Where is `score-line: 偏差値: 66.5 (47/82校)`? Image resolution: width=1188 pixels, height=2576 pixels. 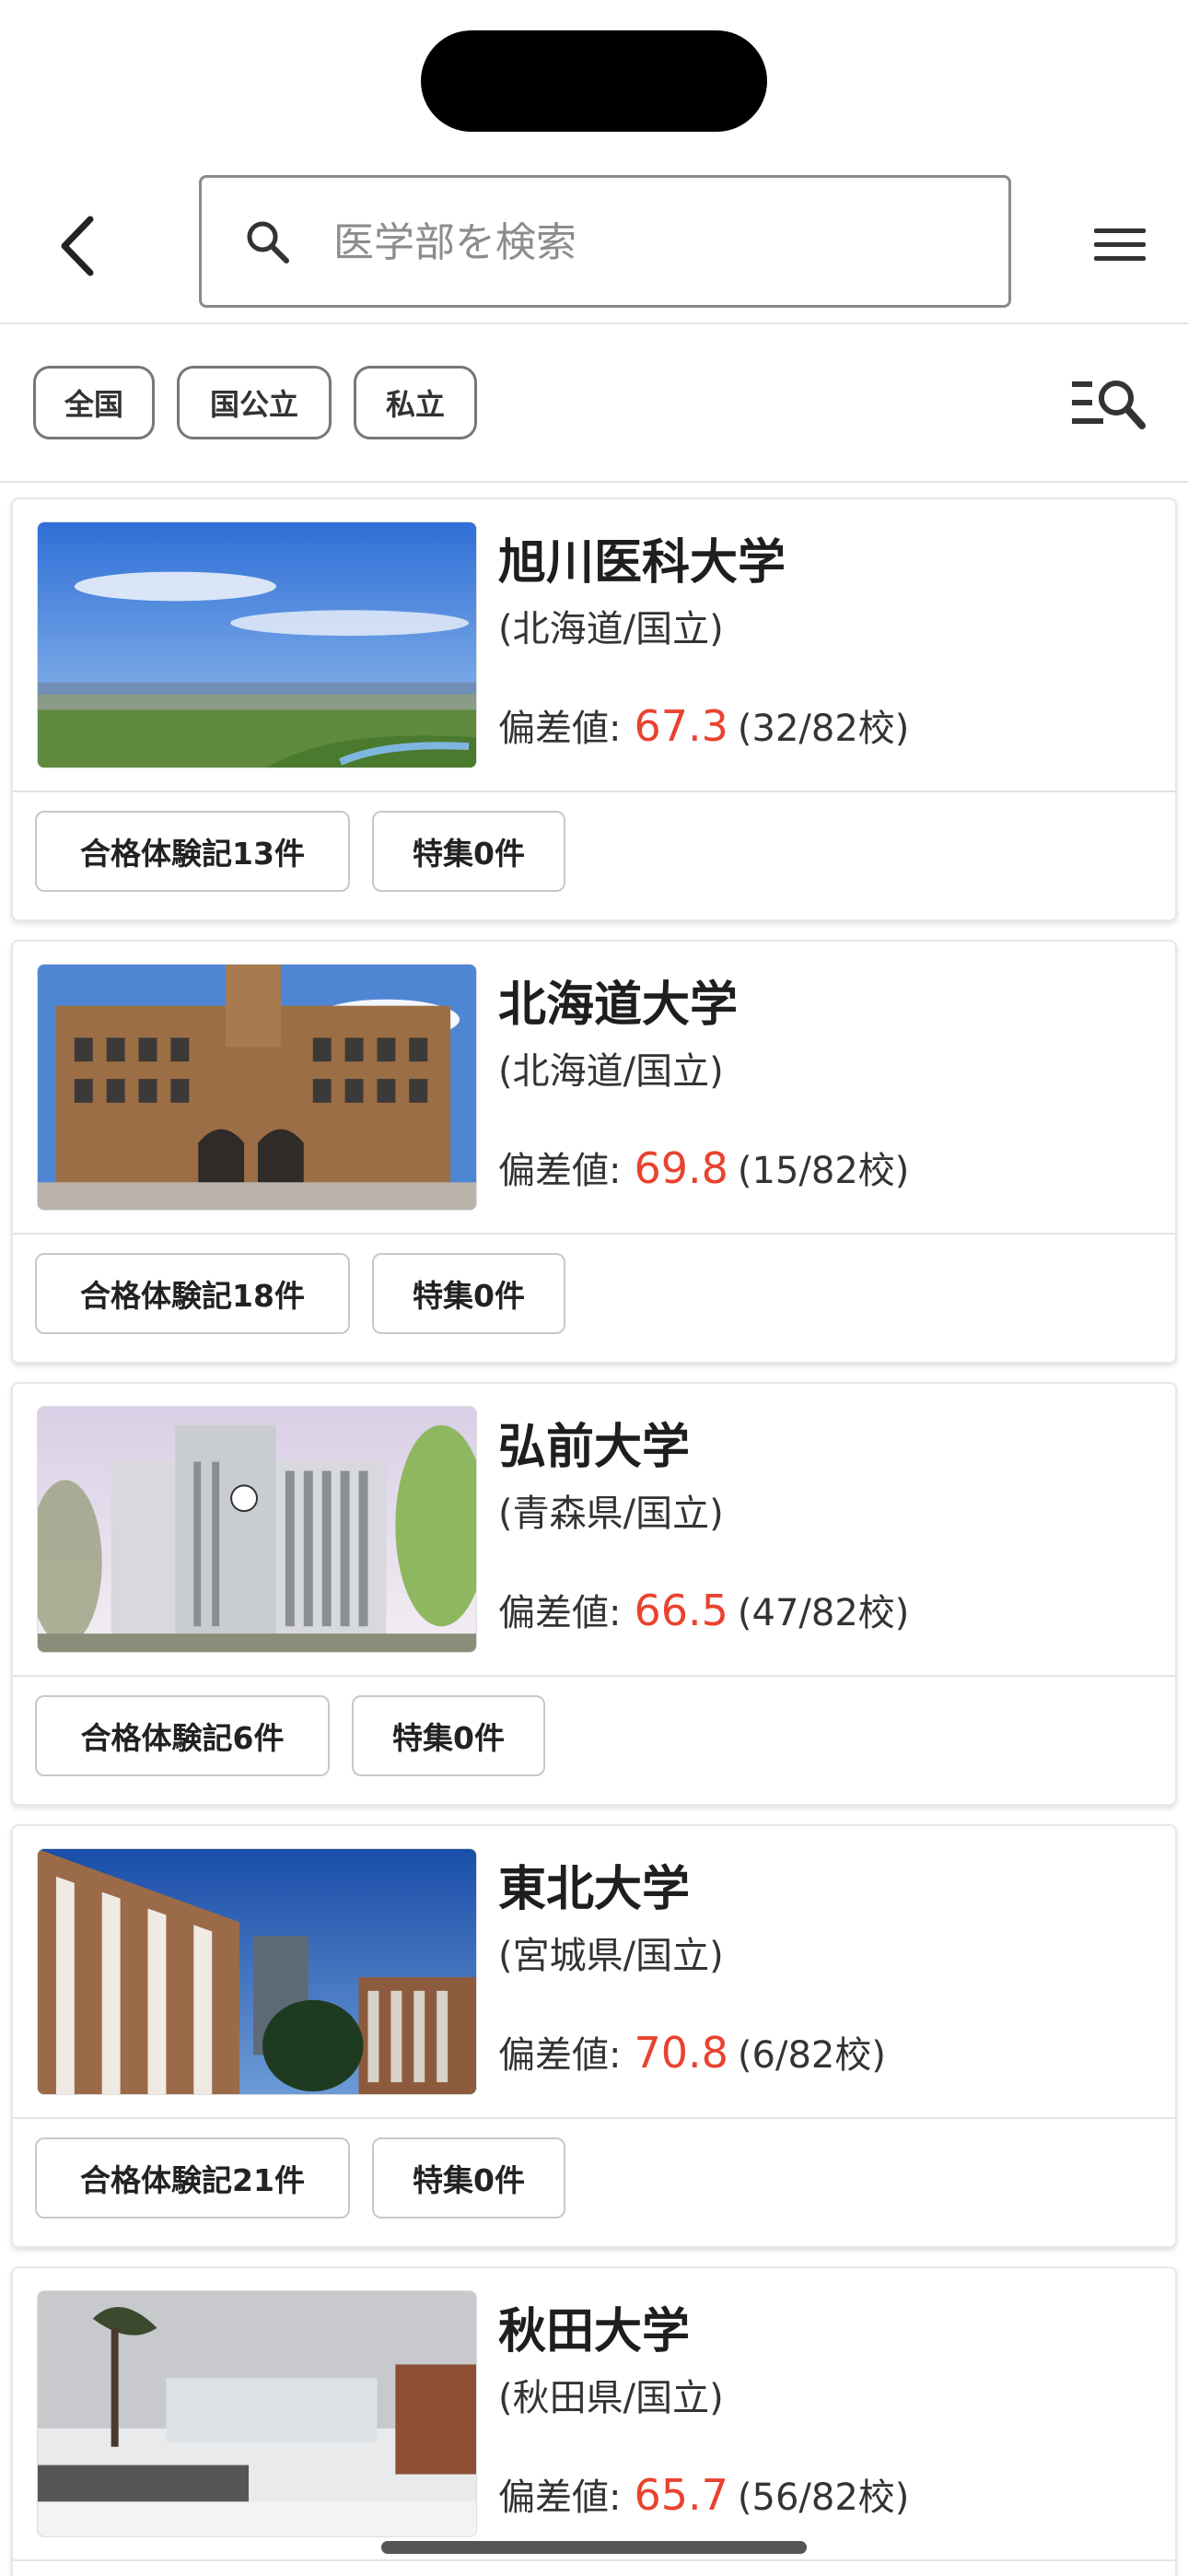
score-line: 偏差値: 66.5 (47/82校) is located at coordinates (703, 1609).